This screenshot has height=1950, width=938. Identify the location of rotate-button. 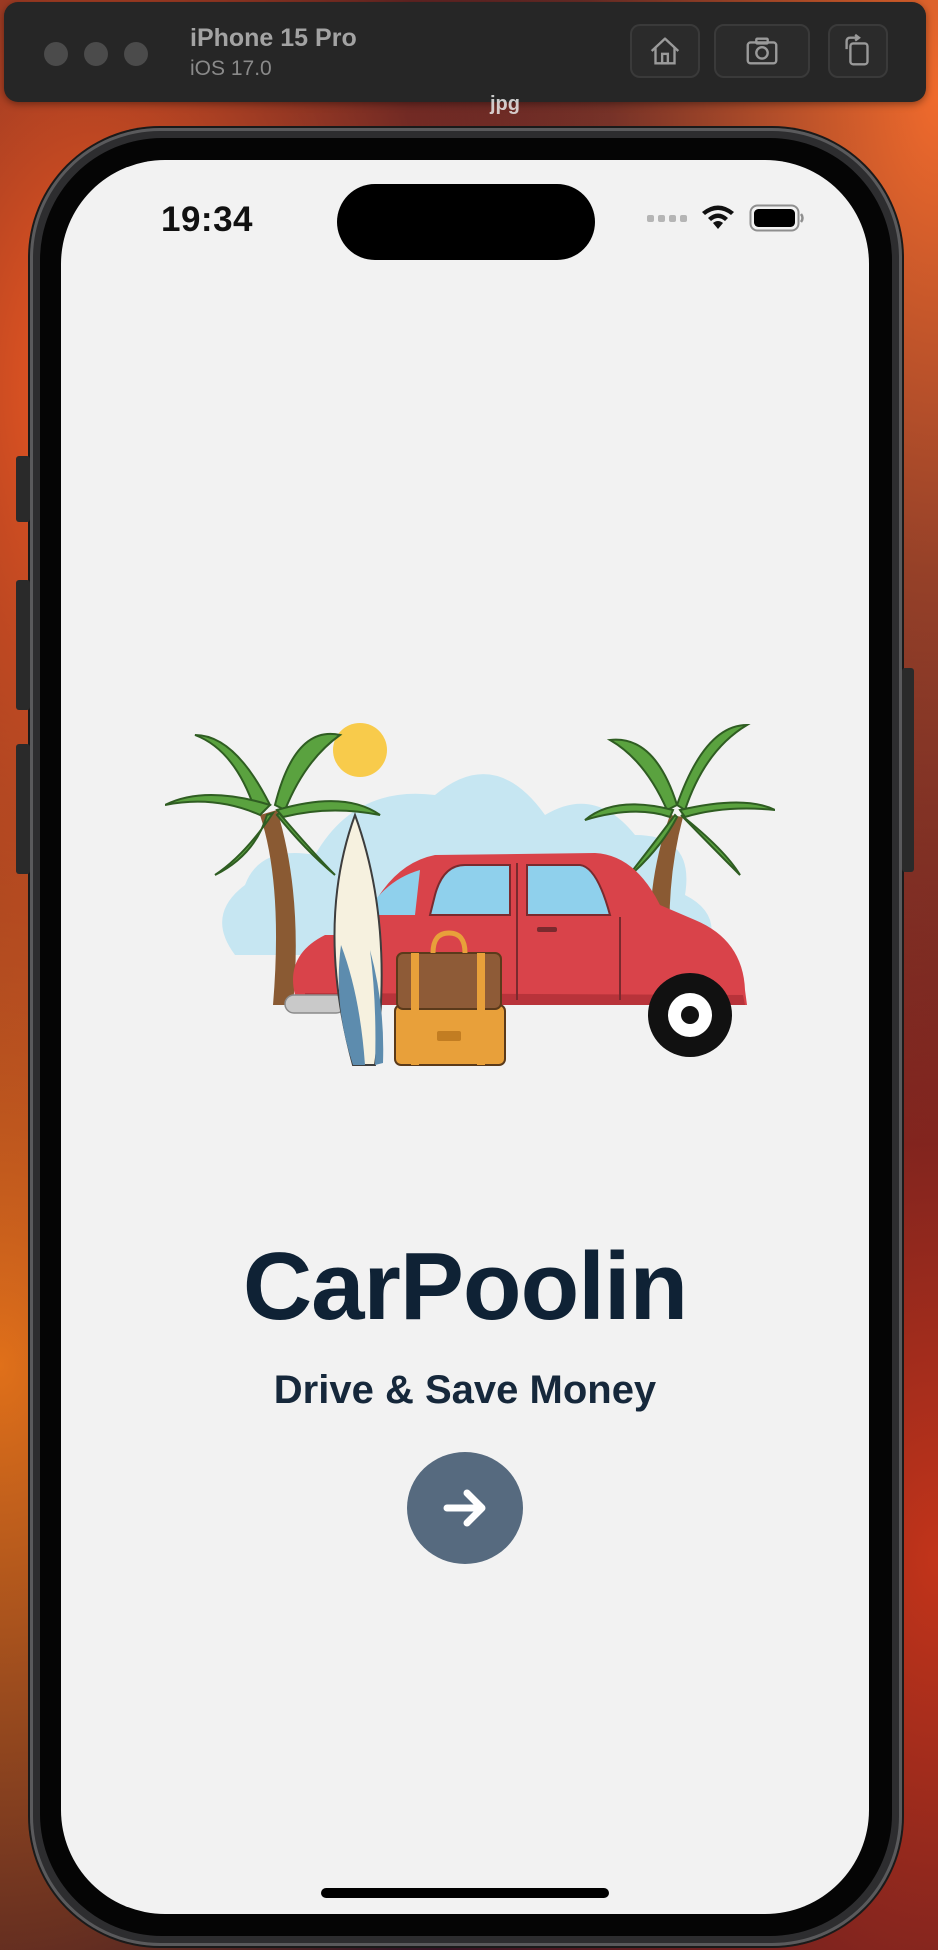
(858, 51).